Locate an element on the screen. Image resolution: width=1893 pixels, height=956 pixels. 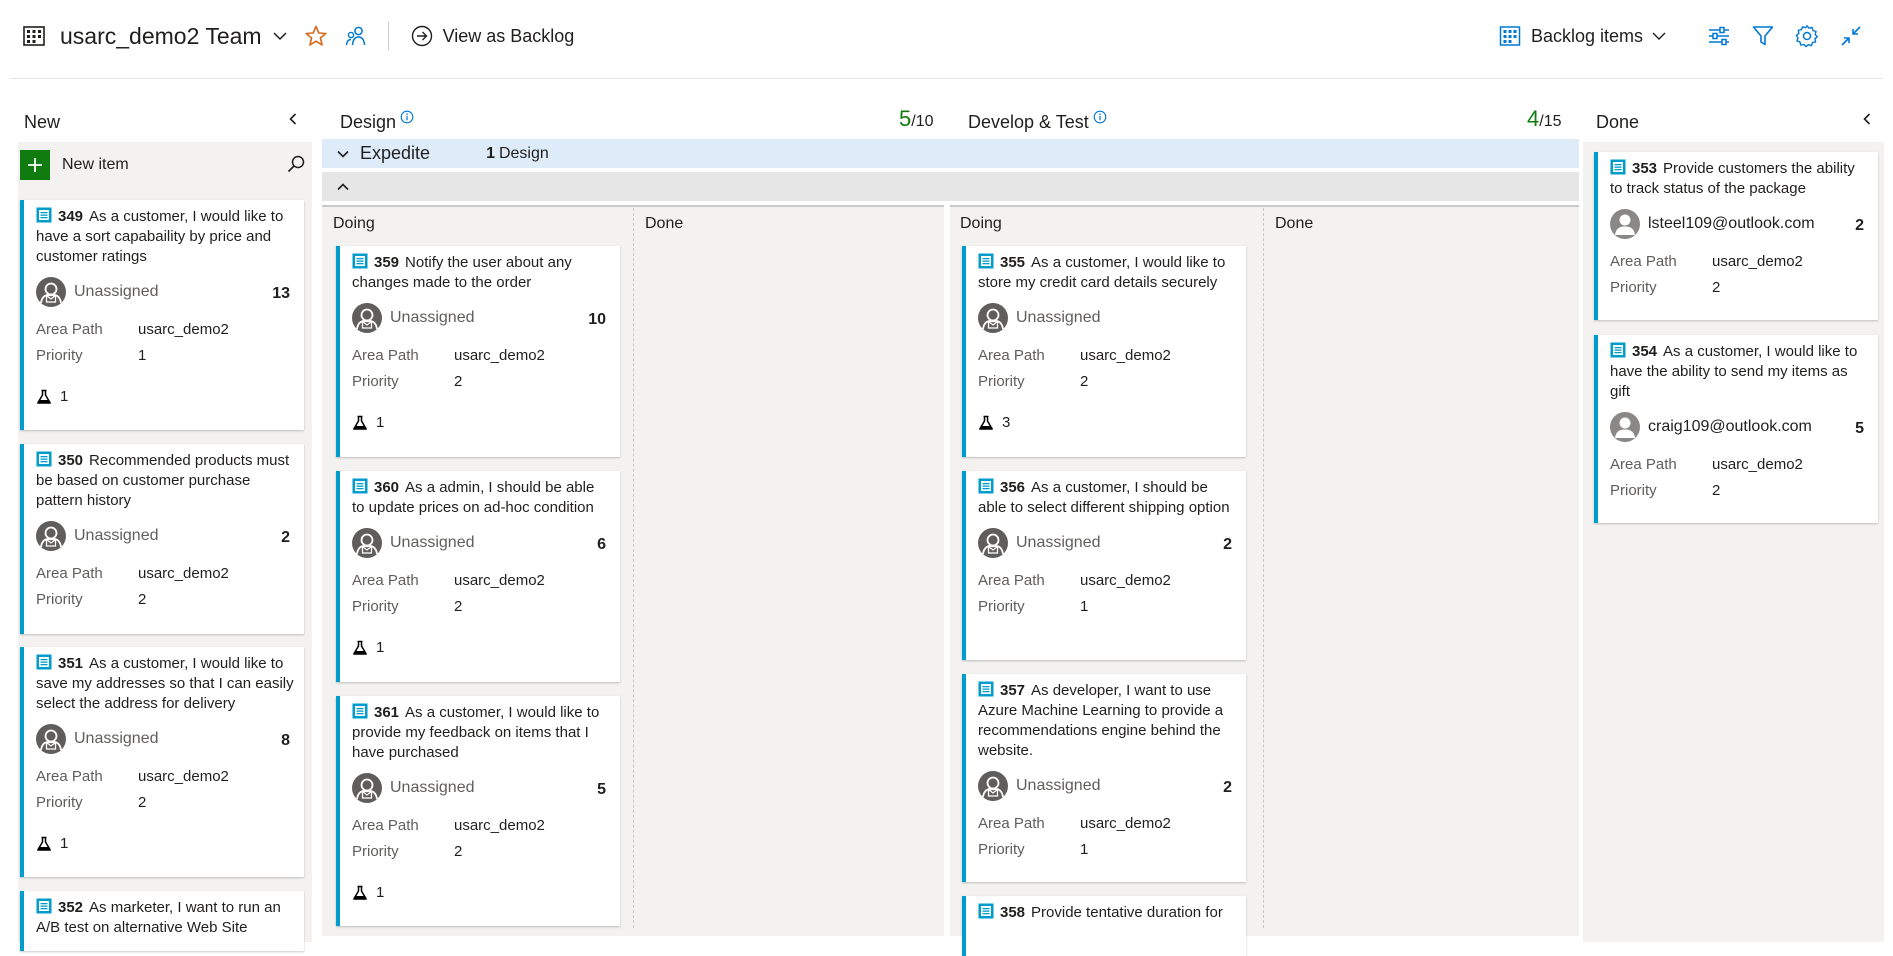
card-title: 358 Provide tentative duration for is located at coordinates (1107, 913).